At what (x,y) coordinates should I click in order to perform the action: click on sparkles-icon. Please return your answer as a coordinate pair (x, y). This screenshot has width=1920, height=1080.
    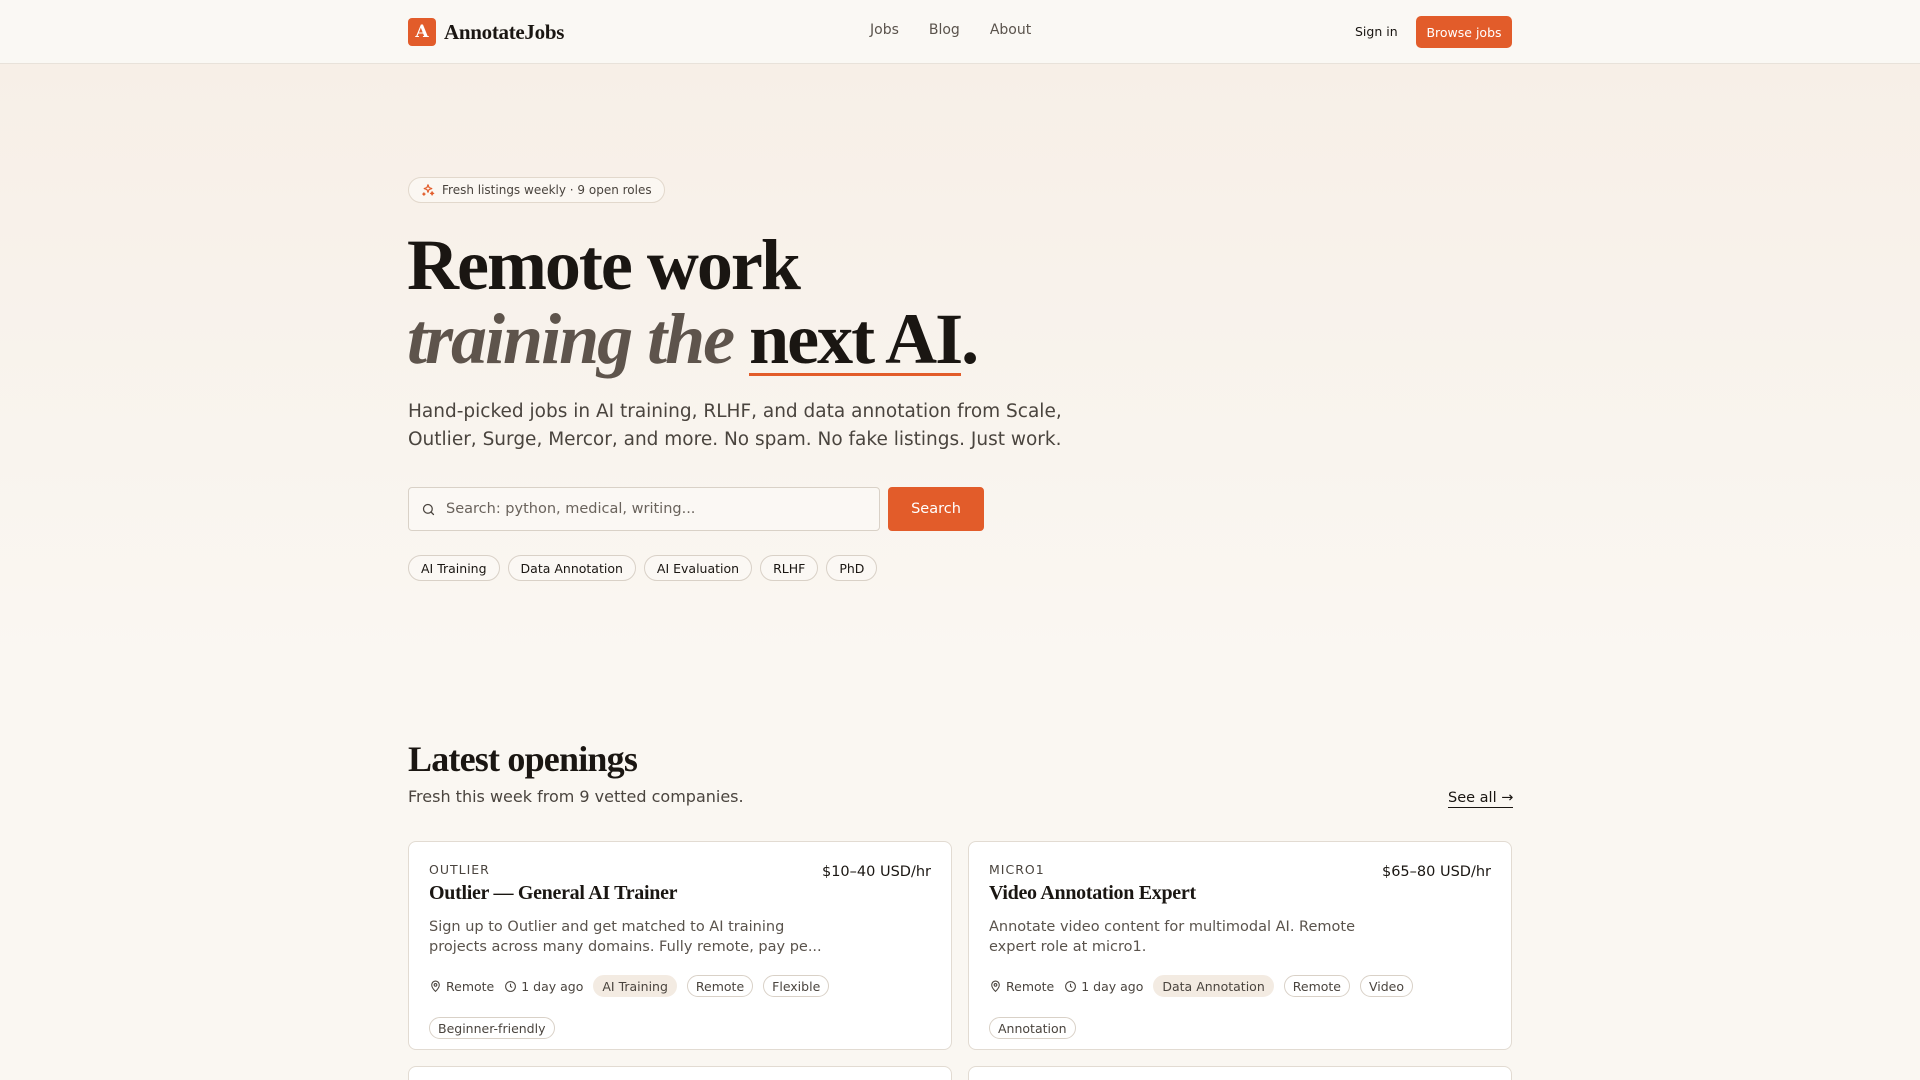
    Looking at the image, I should click on (428, 190).